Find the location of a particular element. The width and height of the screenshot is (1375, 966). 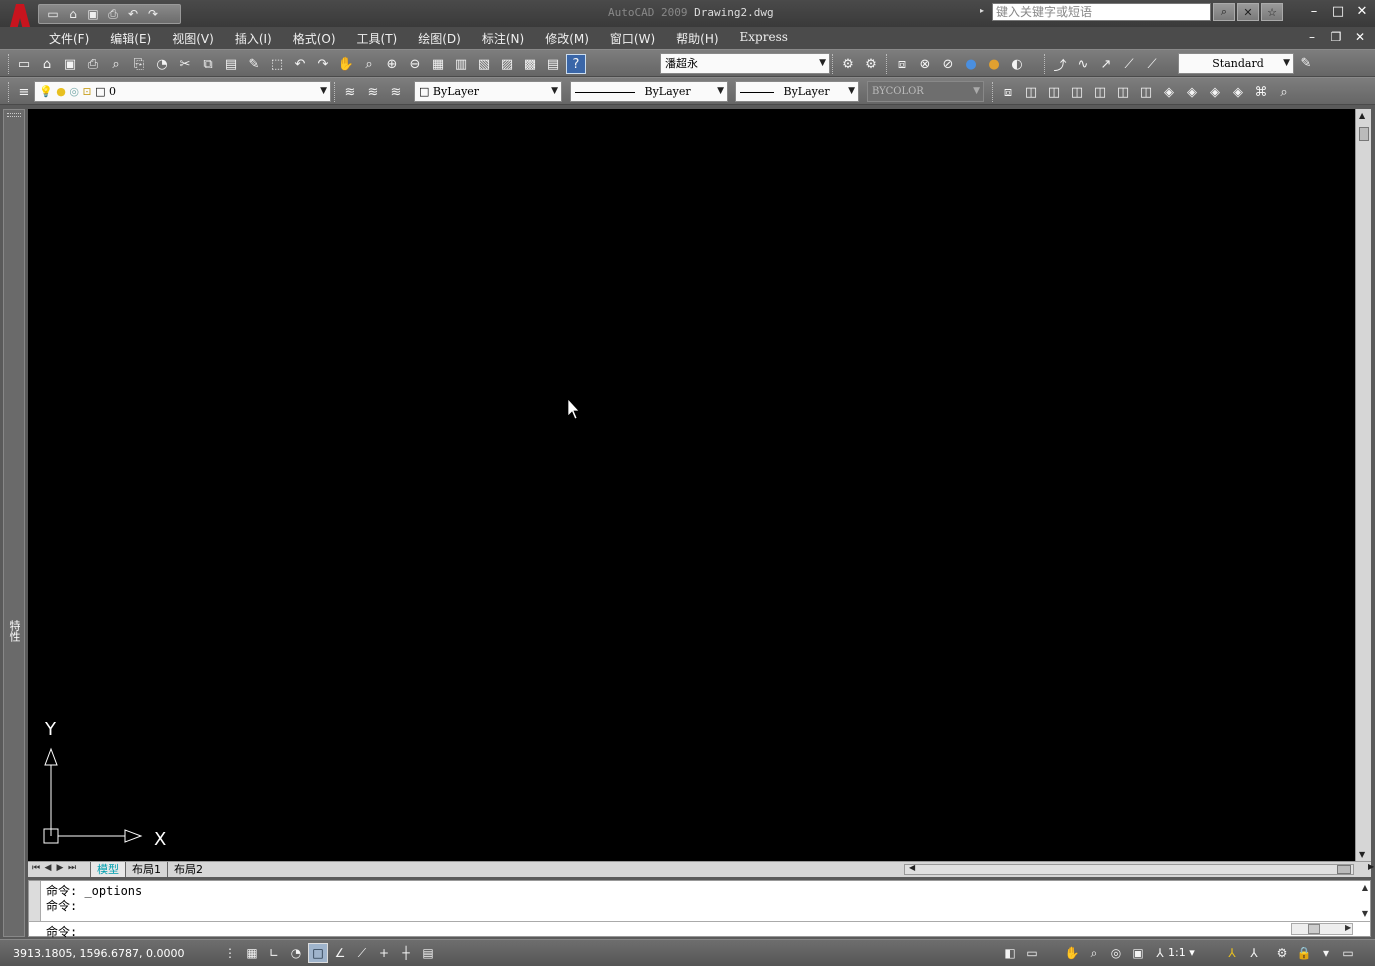

dim-edit-icon: ⟋ is located at coordinates (1129, 64).